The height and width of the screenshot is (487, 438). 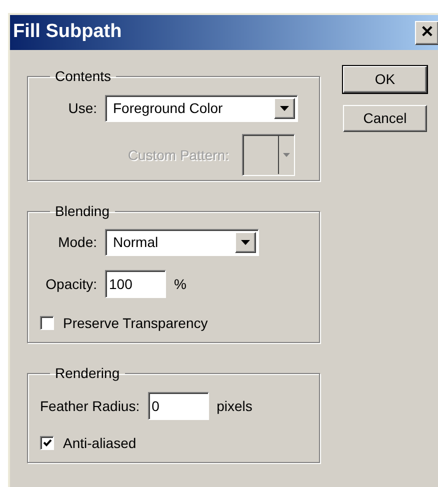 What do you see at coordinates (385, 118) in the screenshot?
I see `dialog-button: Cancel` at bounding box center [385, 118].